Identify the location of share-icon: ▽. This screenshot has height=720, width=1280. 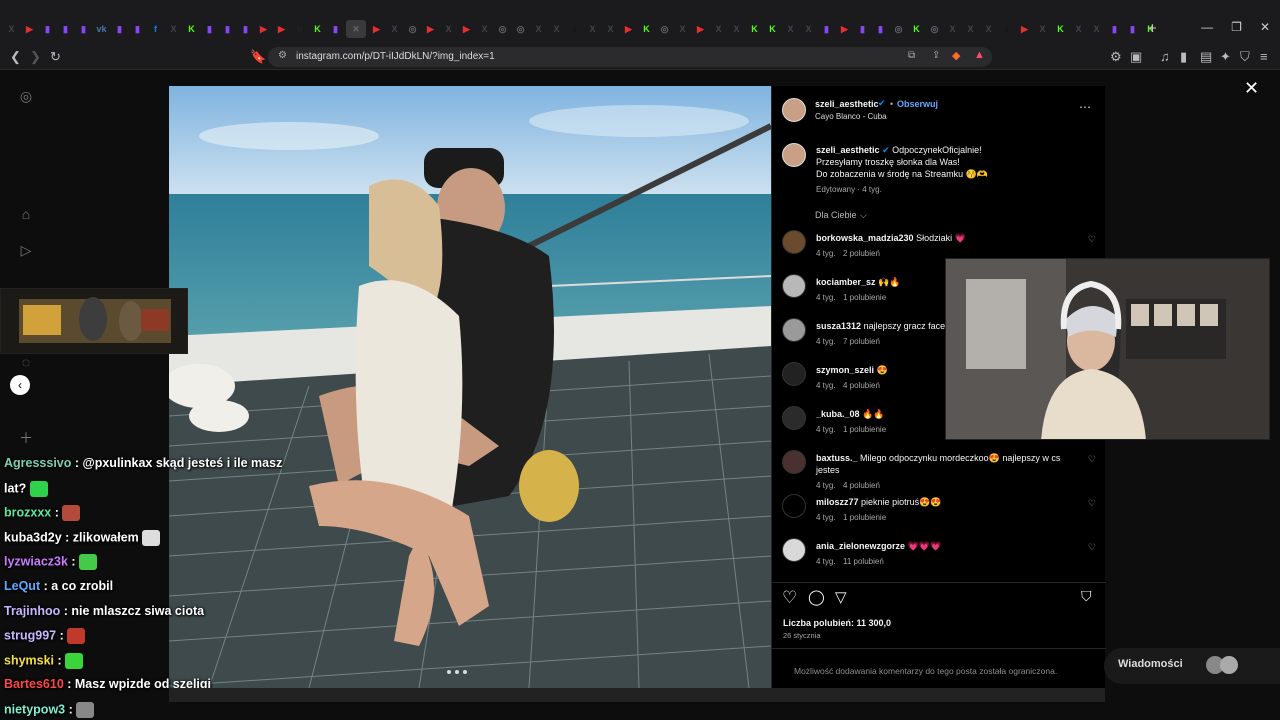
(841, 597).